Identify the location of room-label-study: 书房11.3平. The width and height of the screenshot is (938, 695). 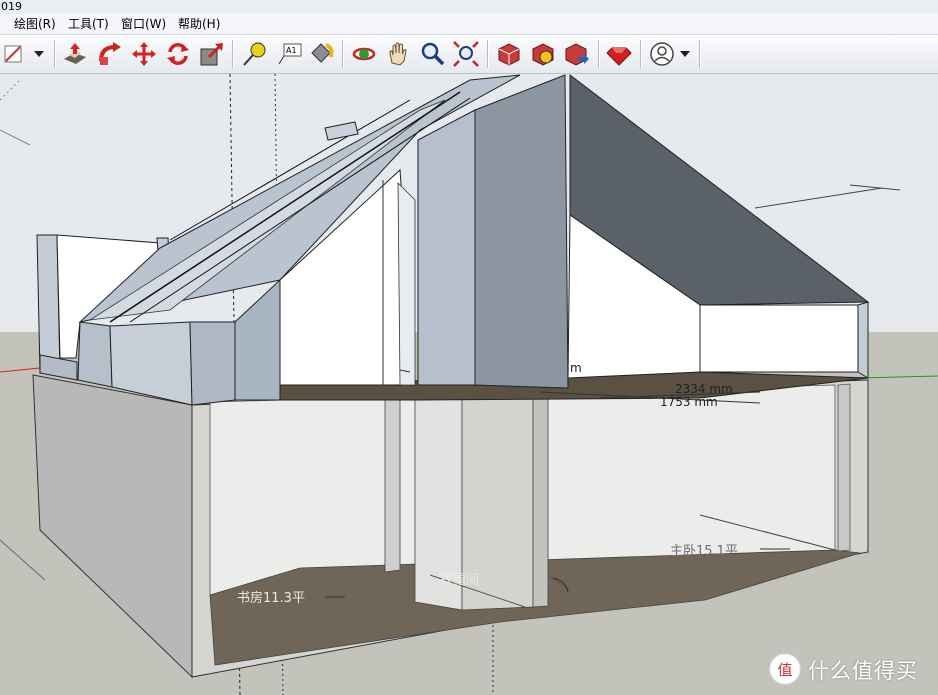
(271, 598).